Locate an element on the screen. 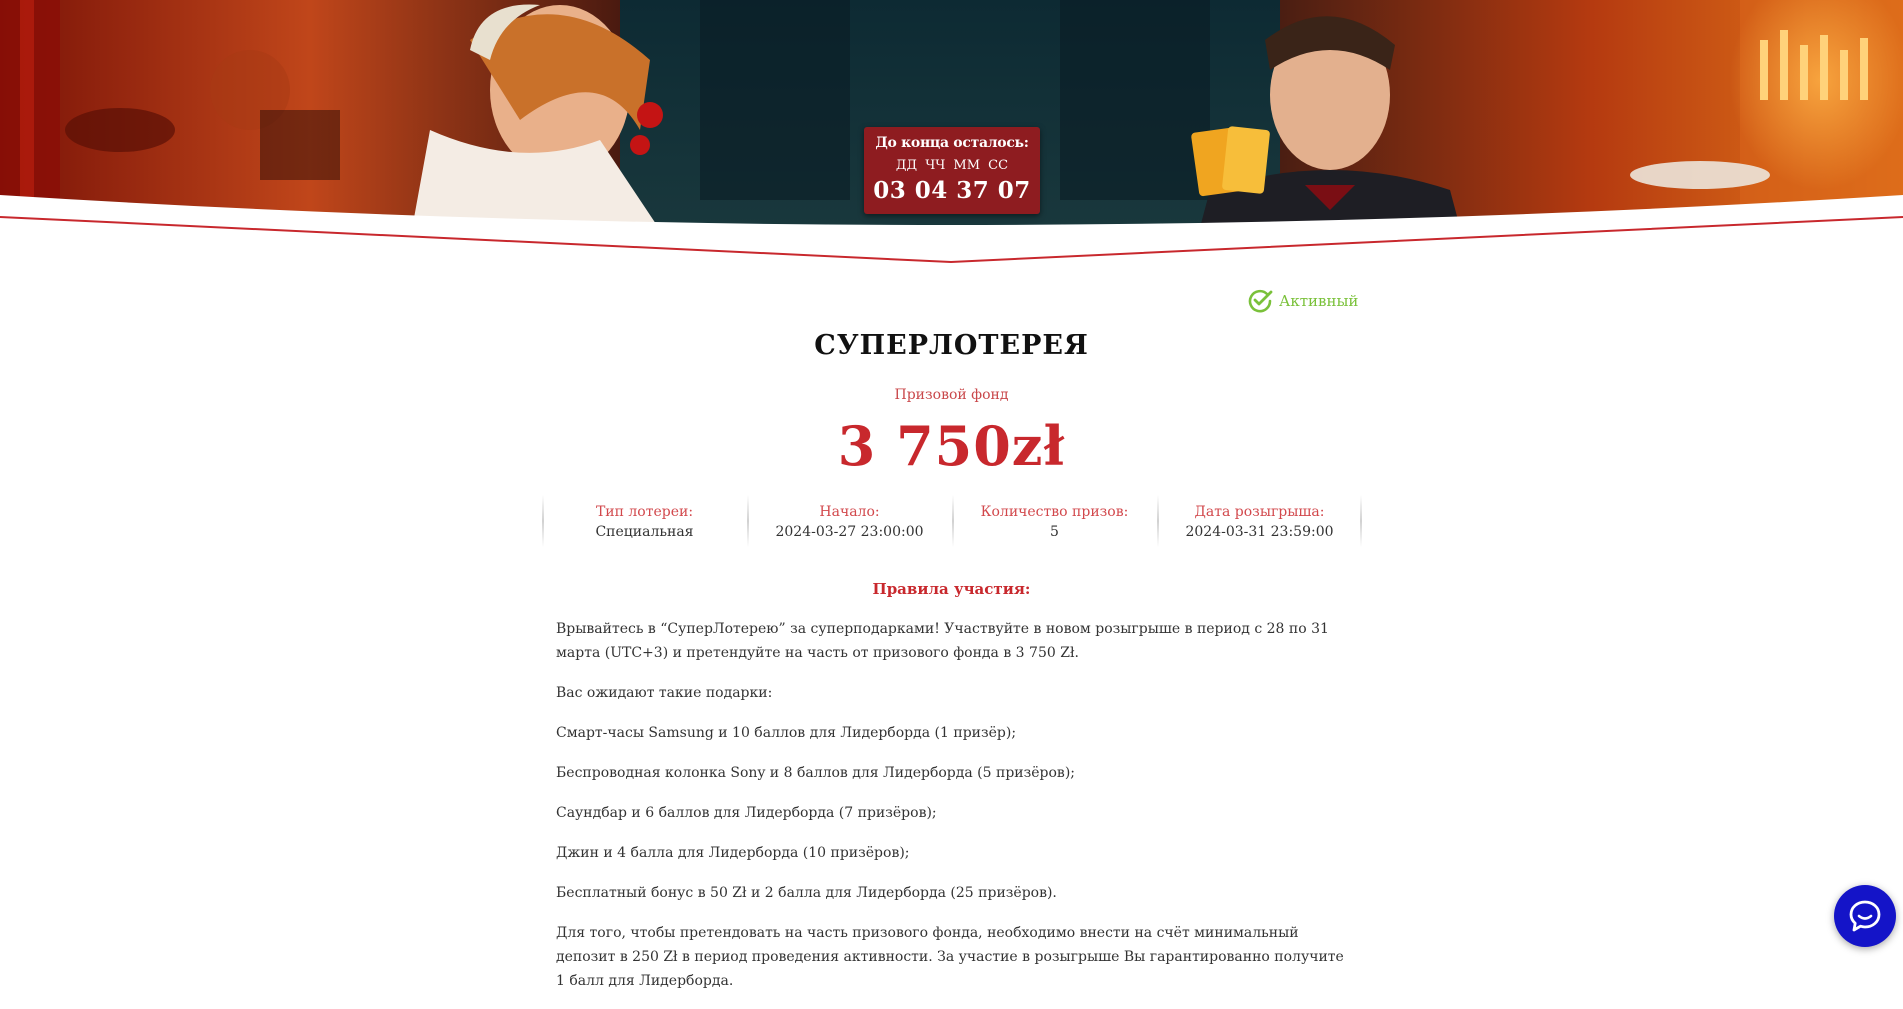  rules-title: Правила участия: is located at coordinates (951, 589).